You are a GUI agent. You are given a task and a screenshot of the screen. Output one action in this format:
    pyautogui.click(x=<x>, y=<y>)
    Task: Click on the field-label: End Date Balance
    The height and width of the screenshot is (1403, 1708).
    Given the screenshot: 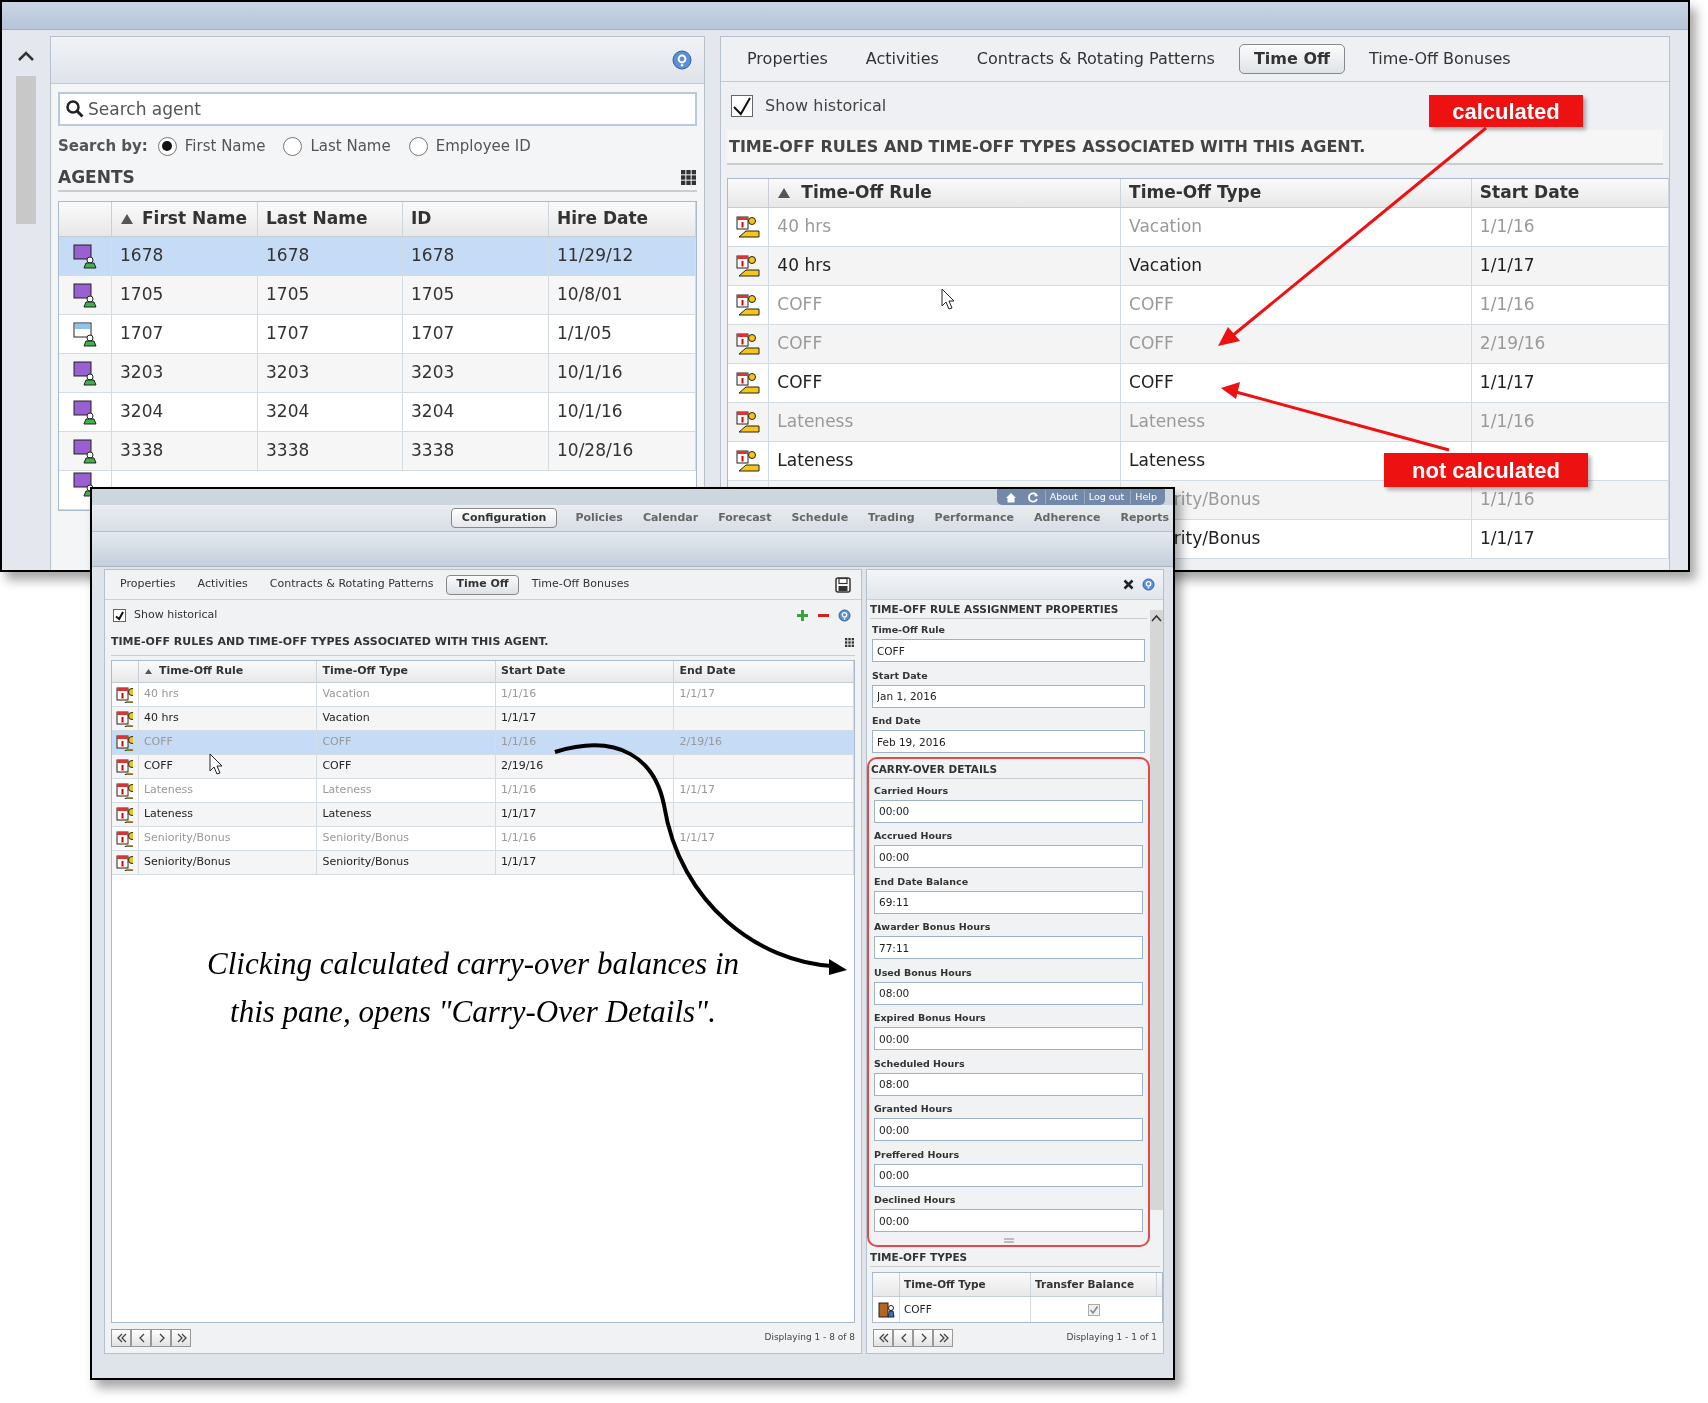 What is the action you would take?
    pyautogui.click(x=922, y=881)
    